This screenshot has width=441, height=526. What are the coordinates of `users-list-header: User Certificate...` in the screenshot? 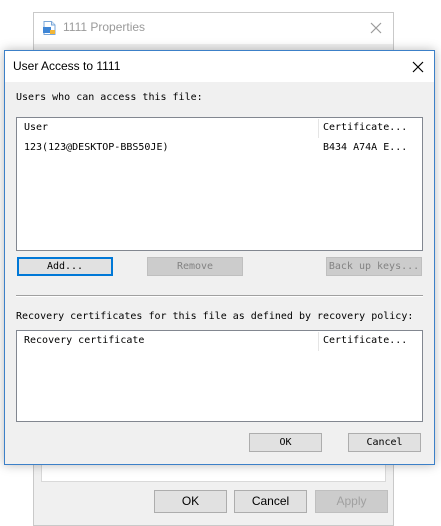 It's located at (219, 128).